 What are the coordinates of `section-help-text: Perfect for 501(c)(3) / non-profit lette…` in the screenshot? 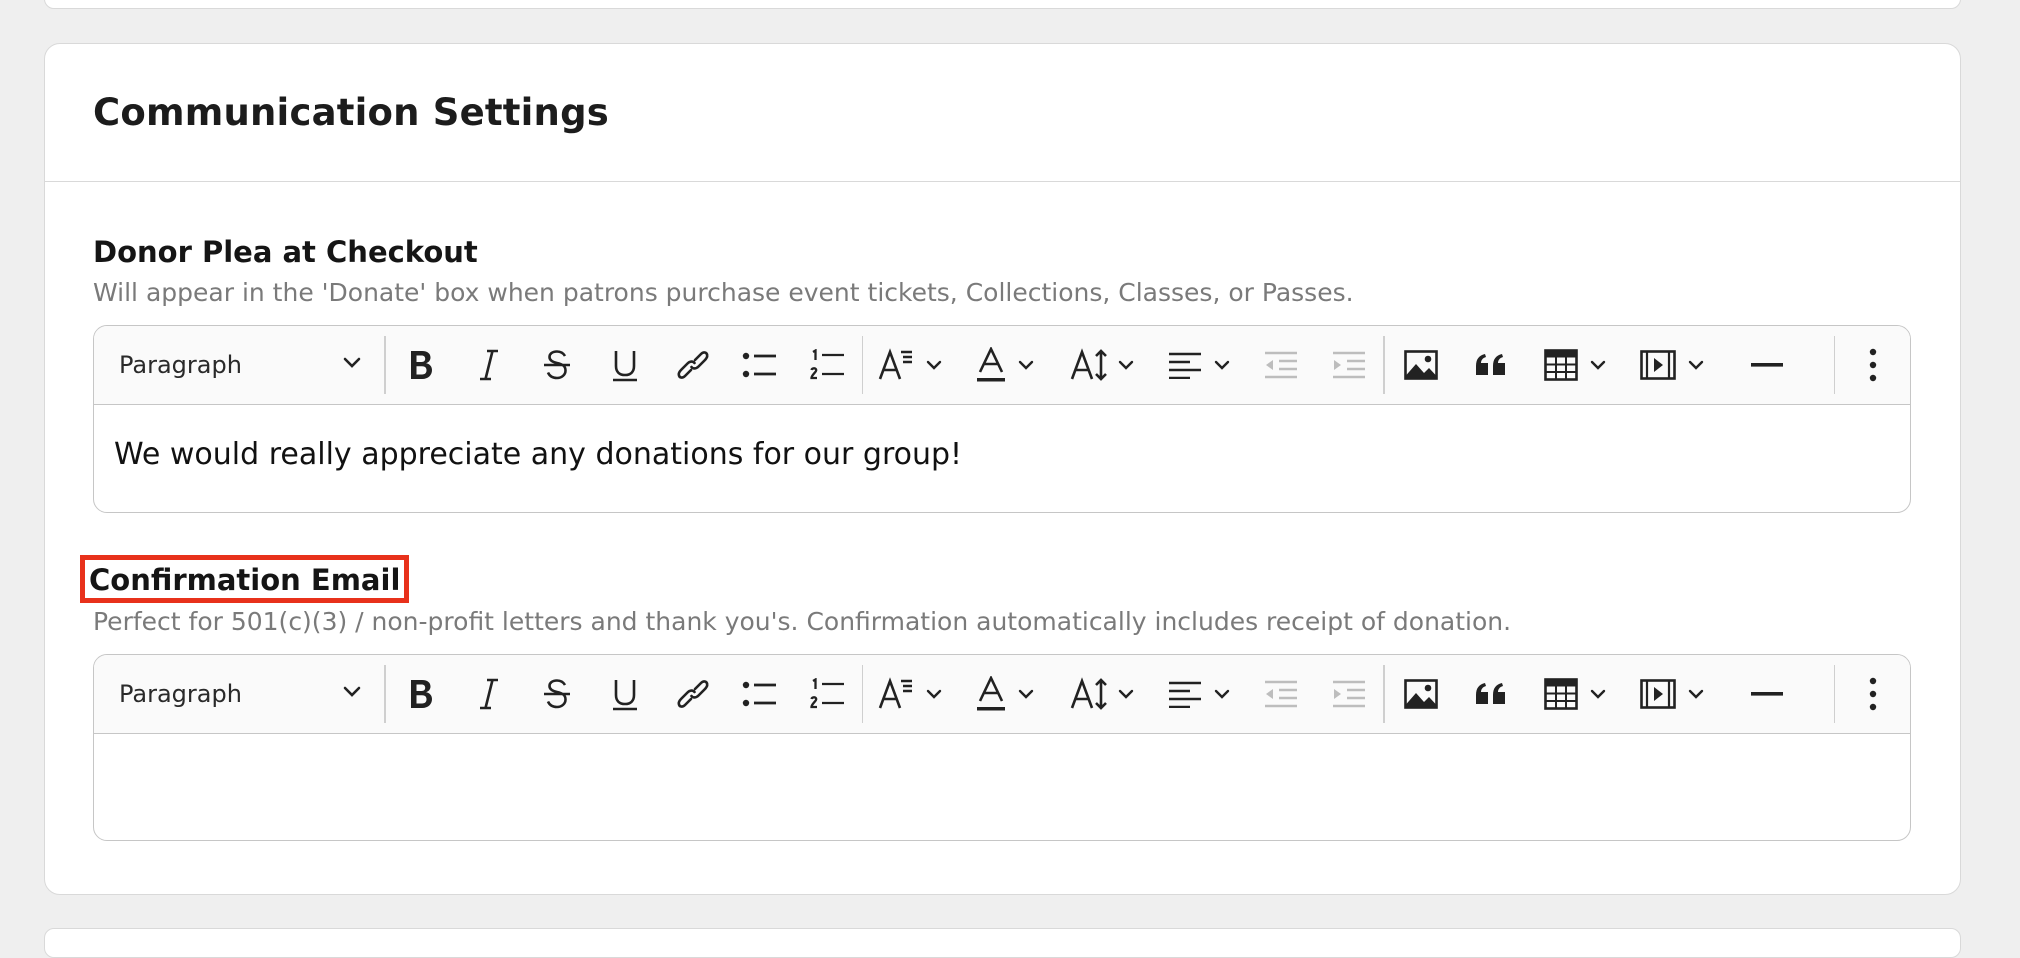 It's located at (802, 621).